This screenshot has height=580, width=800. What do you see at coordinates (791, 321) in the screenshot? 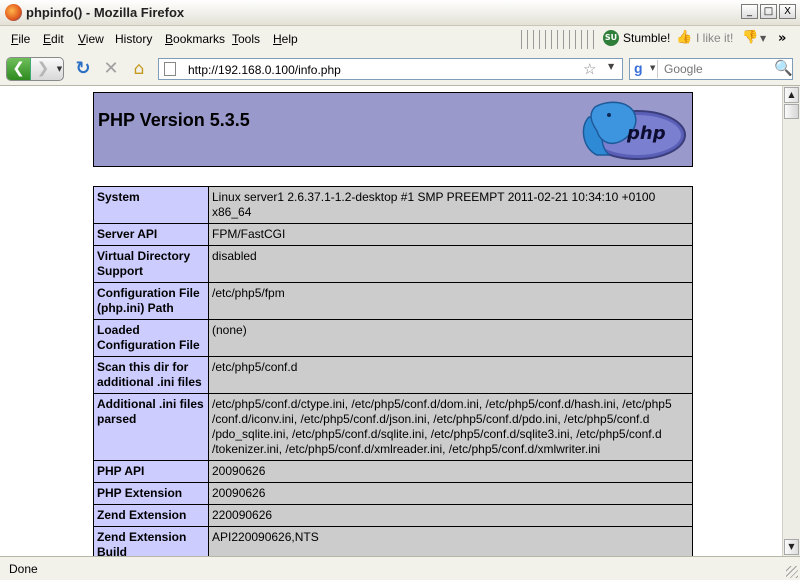
I see `vertical-scrollbar: ▲ ▼` at bounding box center [791, 321].